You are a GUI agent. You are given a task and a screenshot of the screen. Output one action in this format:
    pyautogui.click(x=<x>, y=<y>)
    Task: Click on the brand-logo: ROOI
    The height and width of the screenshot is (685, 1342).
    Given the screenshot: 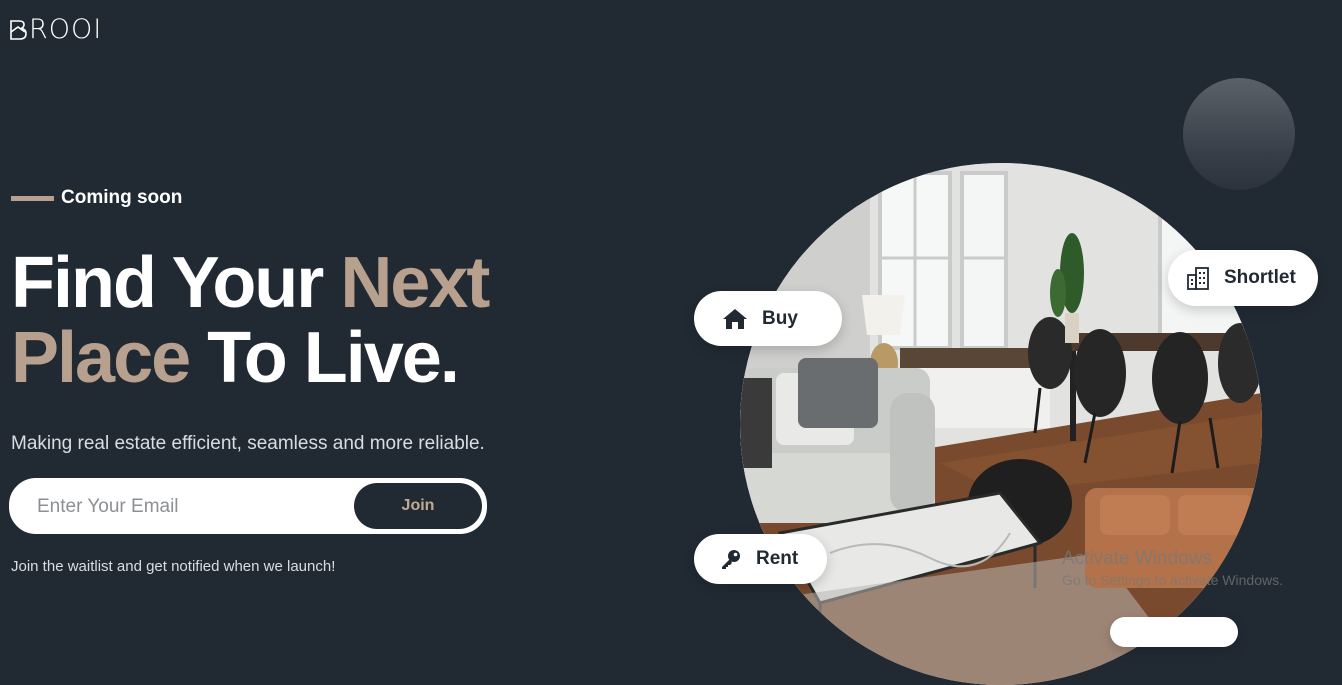 What is the action you would take?
    pyautogui.click(x=55, y=29)
    